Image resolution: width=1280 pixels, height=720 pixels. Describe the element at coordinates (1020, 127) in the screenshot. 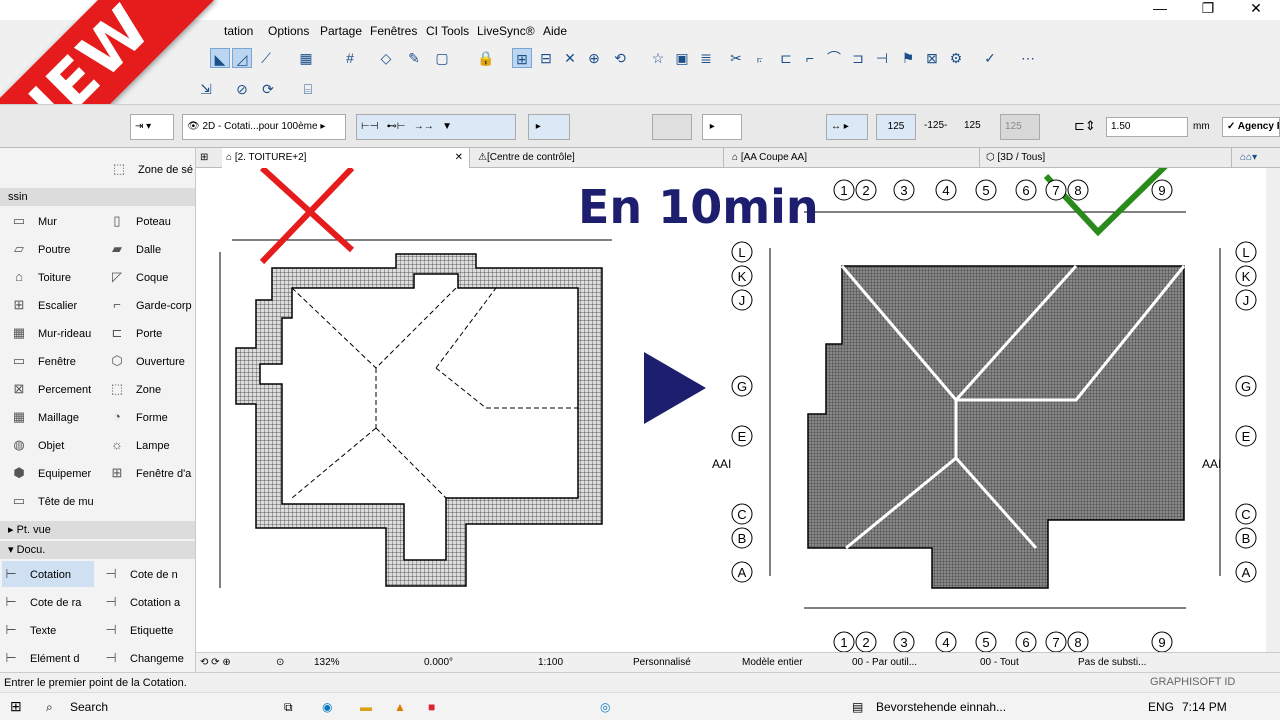

I see `precision-d: 125` at that location.